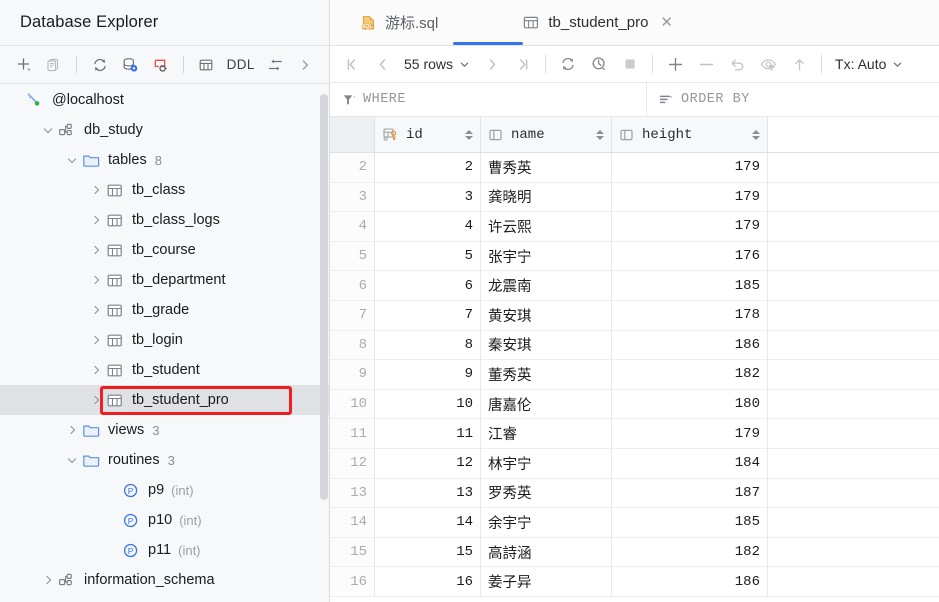 The height and width of the screenshot is (602, 939). Describe the element at coordinates (305, 65) in the screenshot. I see `expand-panel-icon` at that location.